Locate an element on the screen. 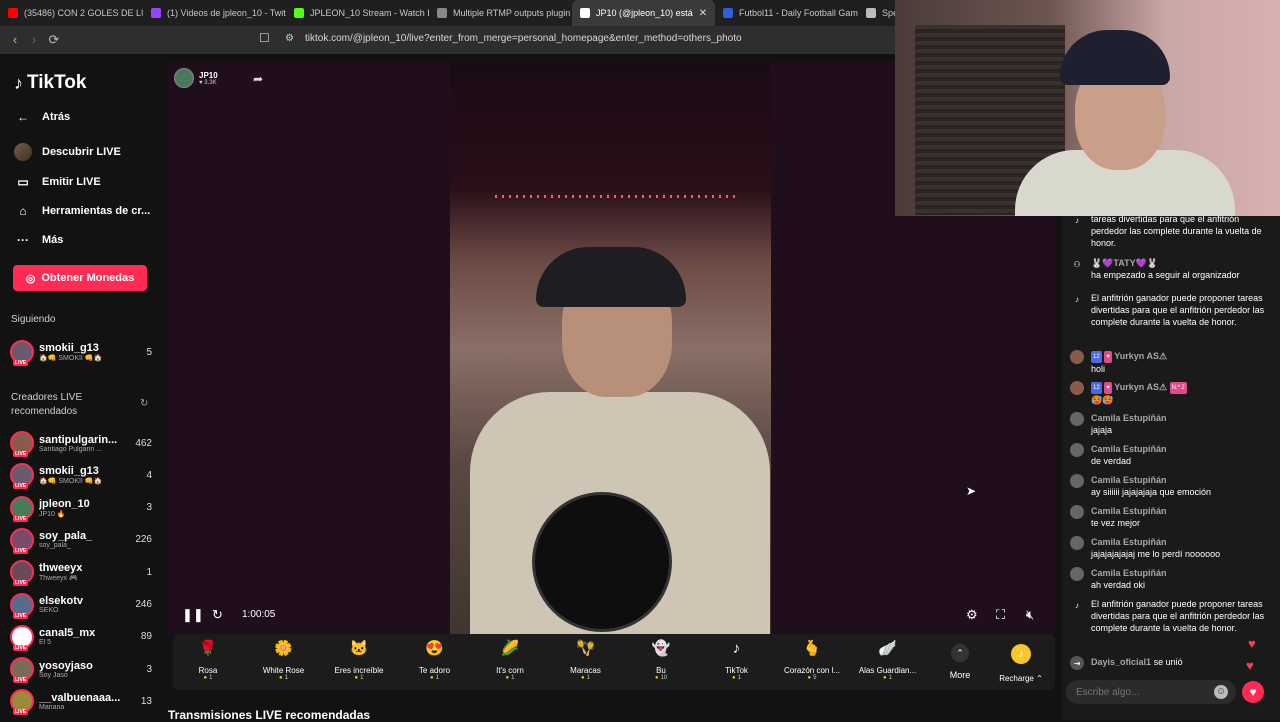 The height and width of the screenshot is (722, 1280). browser-tab: JPLEON_10 Stream - Watch Liv is located at coordinates (357, 13).